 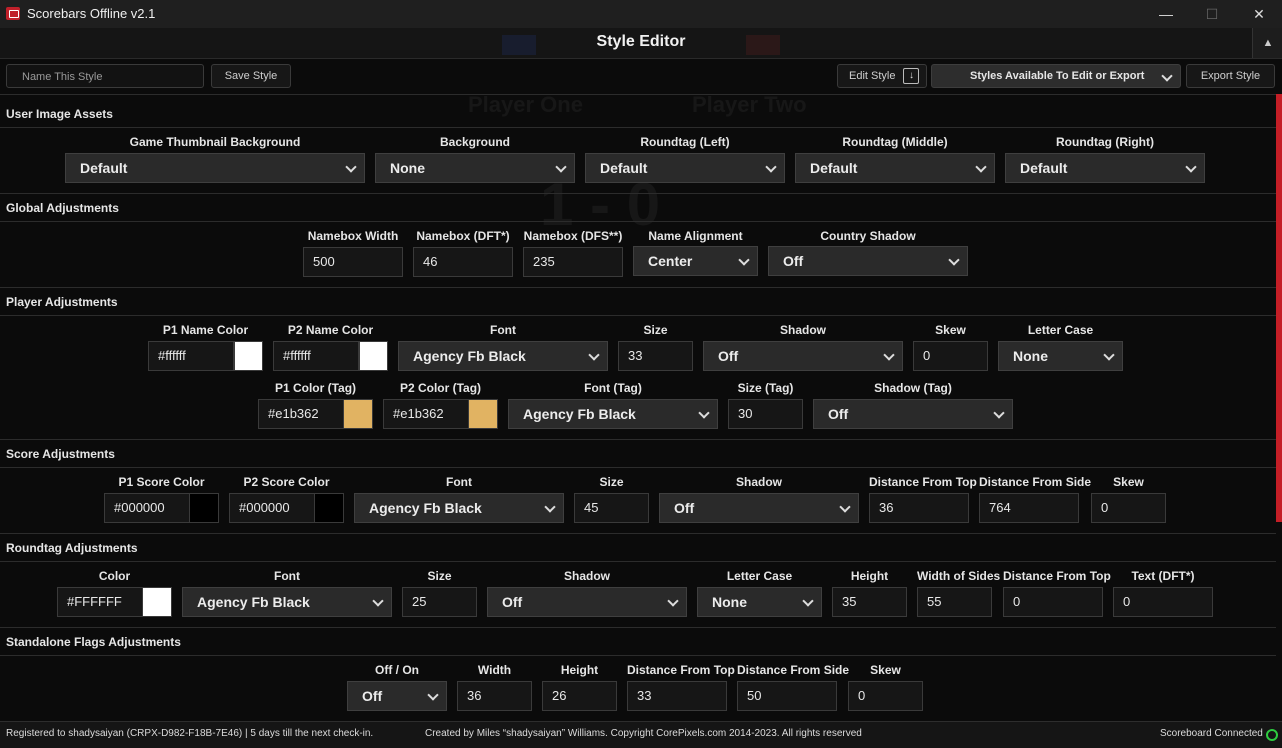 I want to click on import-icon: ↓, so click(x=911, y=76).